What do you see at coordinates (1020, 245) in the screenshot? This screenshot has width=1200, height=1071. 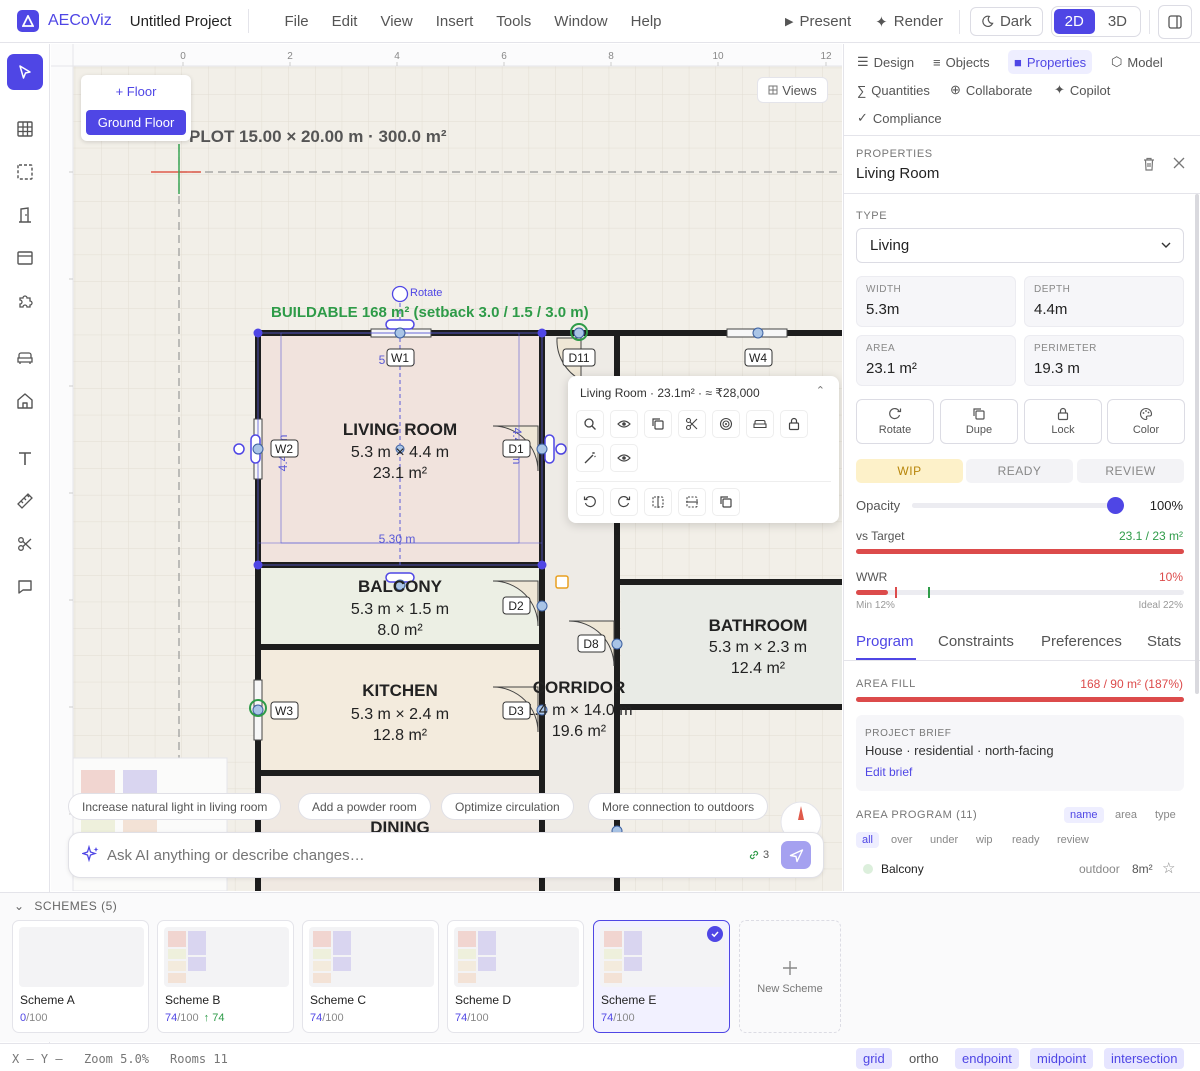 I see `type-select: Living` at bounding box center [1020, 245].